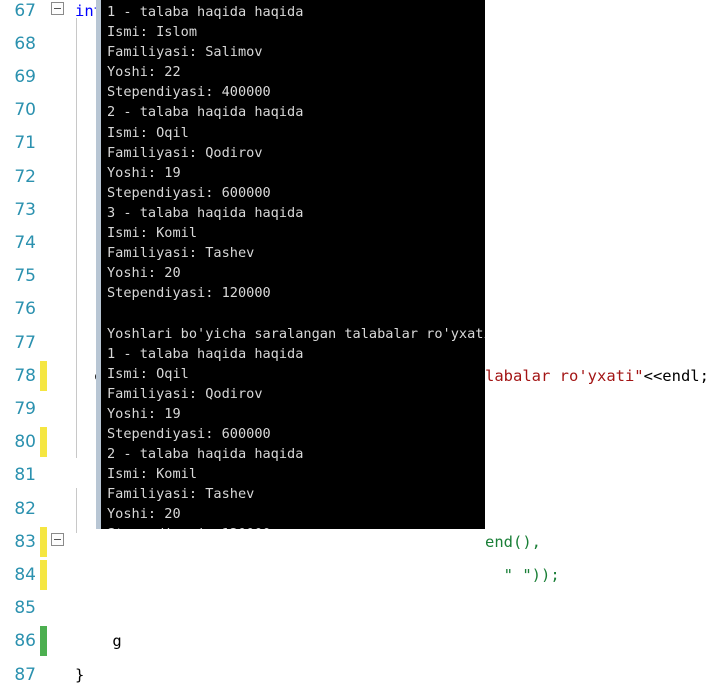 The image size is (720, 691). Describe the element at coordinates (43, 641) in the screenshot. I see `change-marker-green` at that location.